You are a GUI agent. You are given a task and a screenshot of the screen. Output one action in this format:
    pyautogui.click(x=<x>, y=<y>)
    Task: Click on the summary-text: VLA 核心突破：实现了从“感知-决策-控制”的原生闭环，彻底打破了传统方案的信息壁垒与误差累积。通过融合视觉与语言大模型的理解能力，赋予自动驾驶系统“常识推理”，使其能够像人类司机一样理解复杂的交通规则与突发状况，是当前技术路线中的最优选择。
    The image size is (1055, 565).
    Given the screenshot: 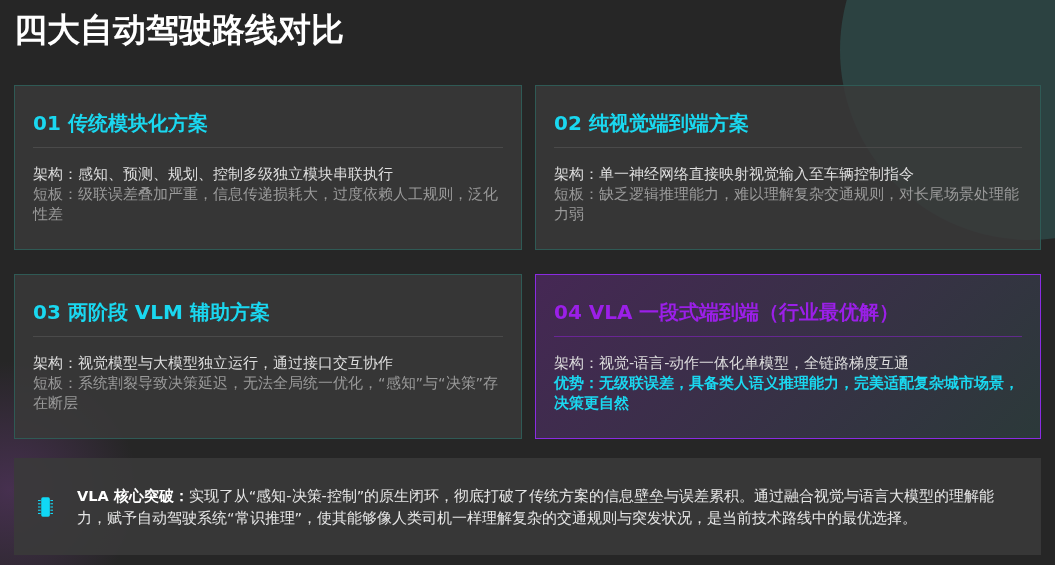 What is the action you would take?
    pyautogui.click(x=536, y=507)
    